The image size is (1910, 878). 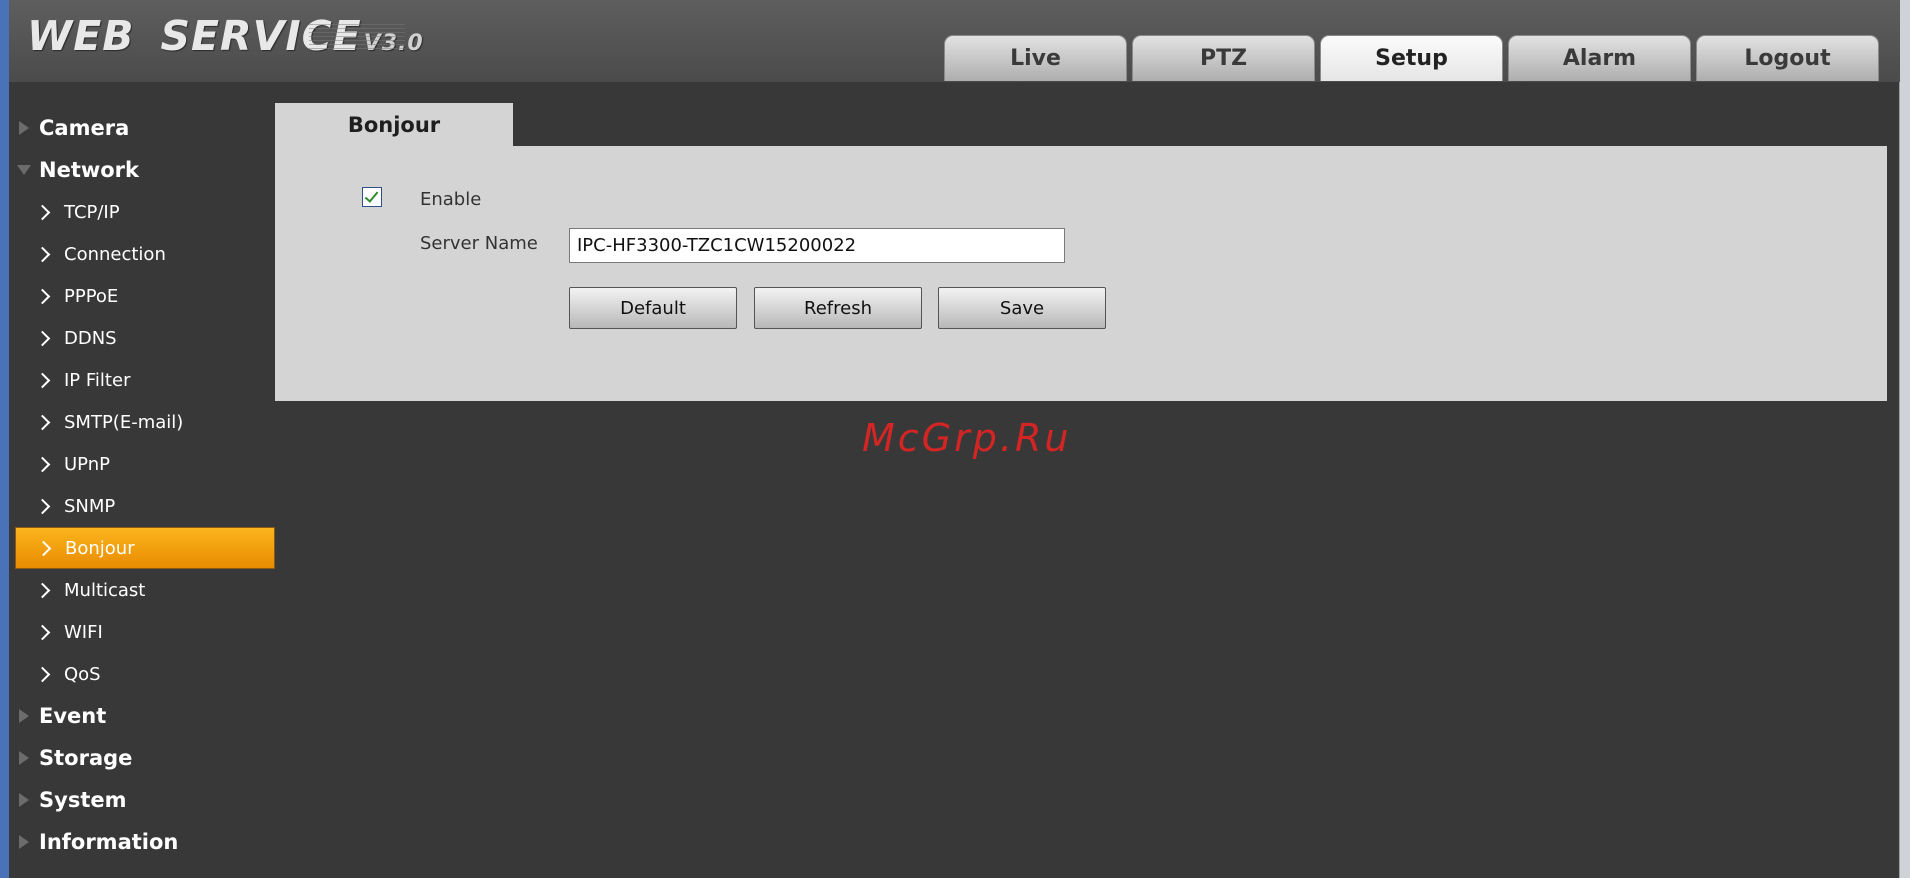 What do you see at coordinates (1904, 439) in the screenshot?
I see `scrollbar` at bounding box center [1904, 439].